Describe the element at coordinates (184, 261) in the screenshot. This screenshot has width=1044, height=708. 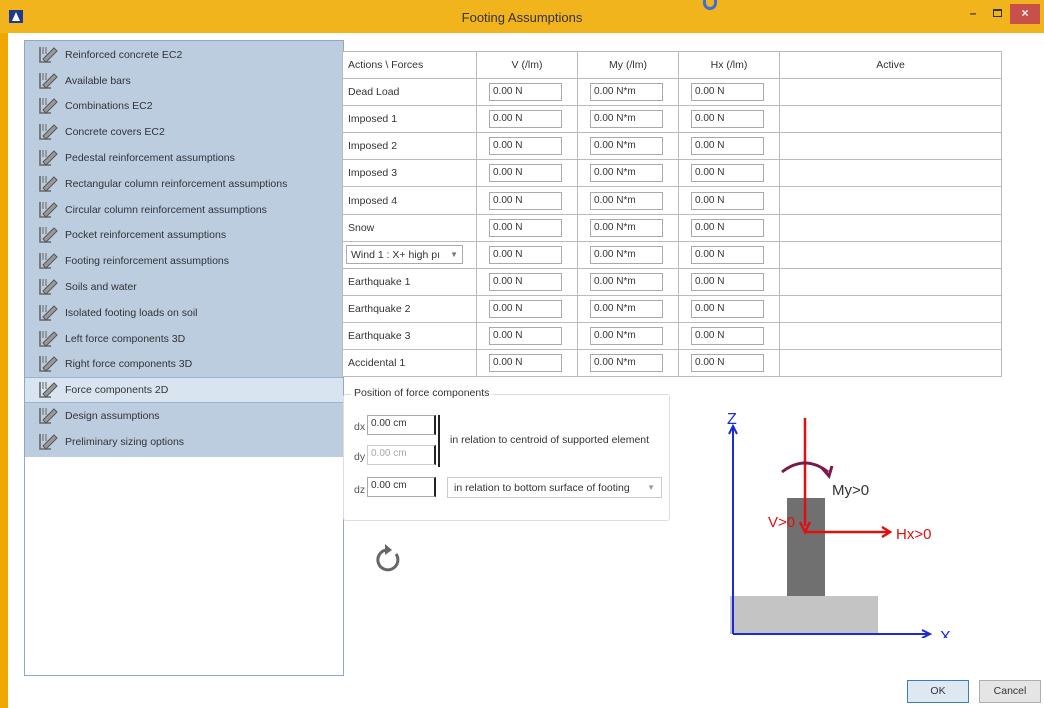
I see `tree-item: Footing reinforcement assumptions` at that location.